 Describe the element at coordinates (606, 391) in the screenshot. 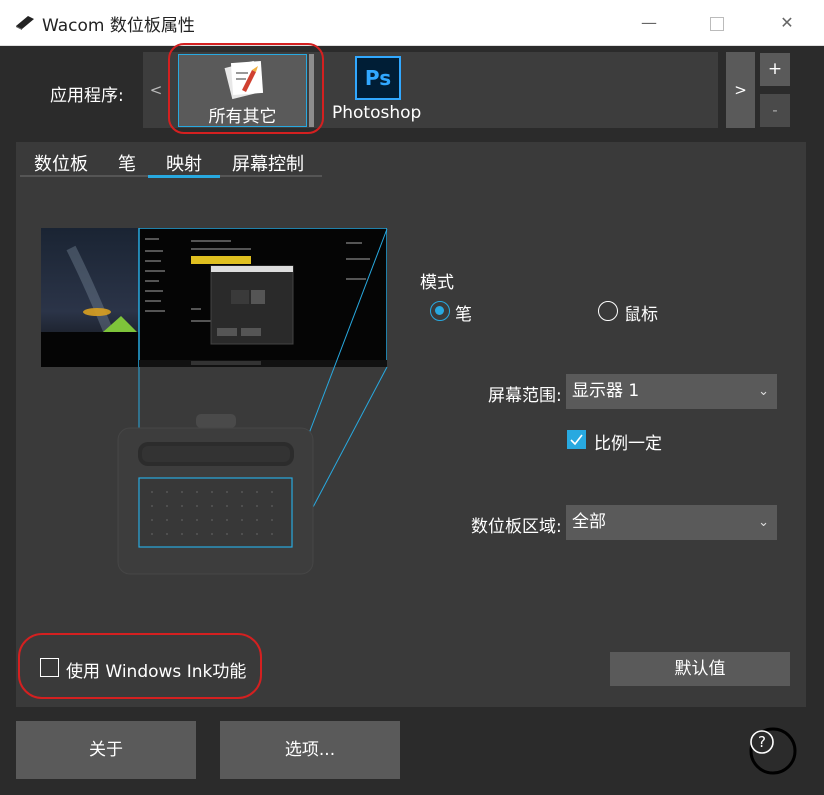

I see `screen-area-value: 显示器 1` at that location.